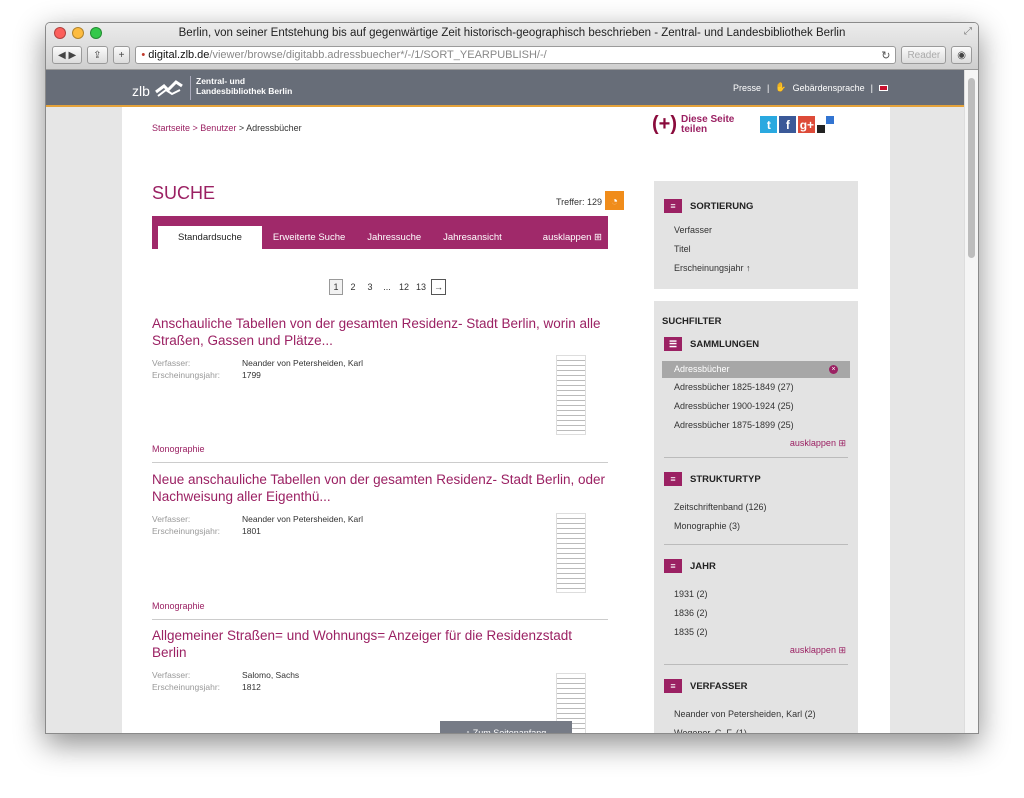 The height and width of the screenshot is (798, 1024). Describe the element at coordinates (579, 202) in the screenshot. I see `hit-count: Treffer: 129` at that location.